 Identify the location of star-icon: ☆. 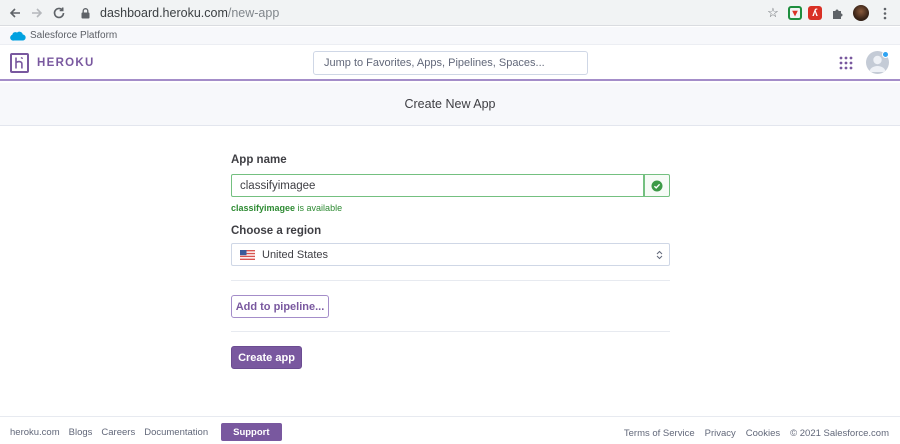
(773, 13).